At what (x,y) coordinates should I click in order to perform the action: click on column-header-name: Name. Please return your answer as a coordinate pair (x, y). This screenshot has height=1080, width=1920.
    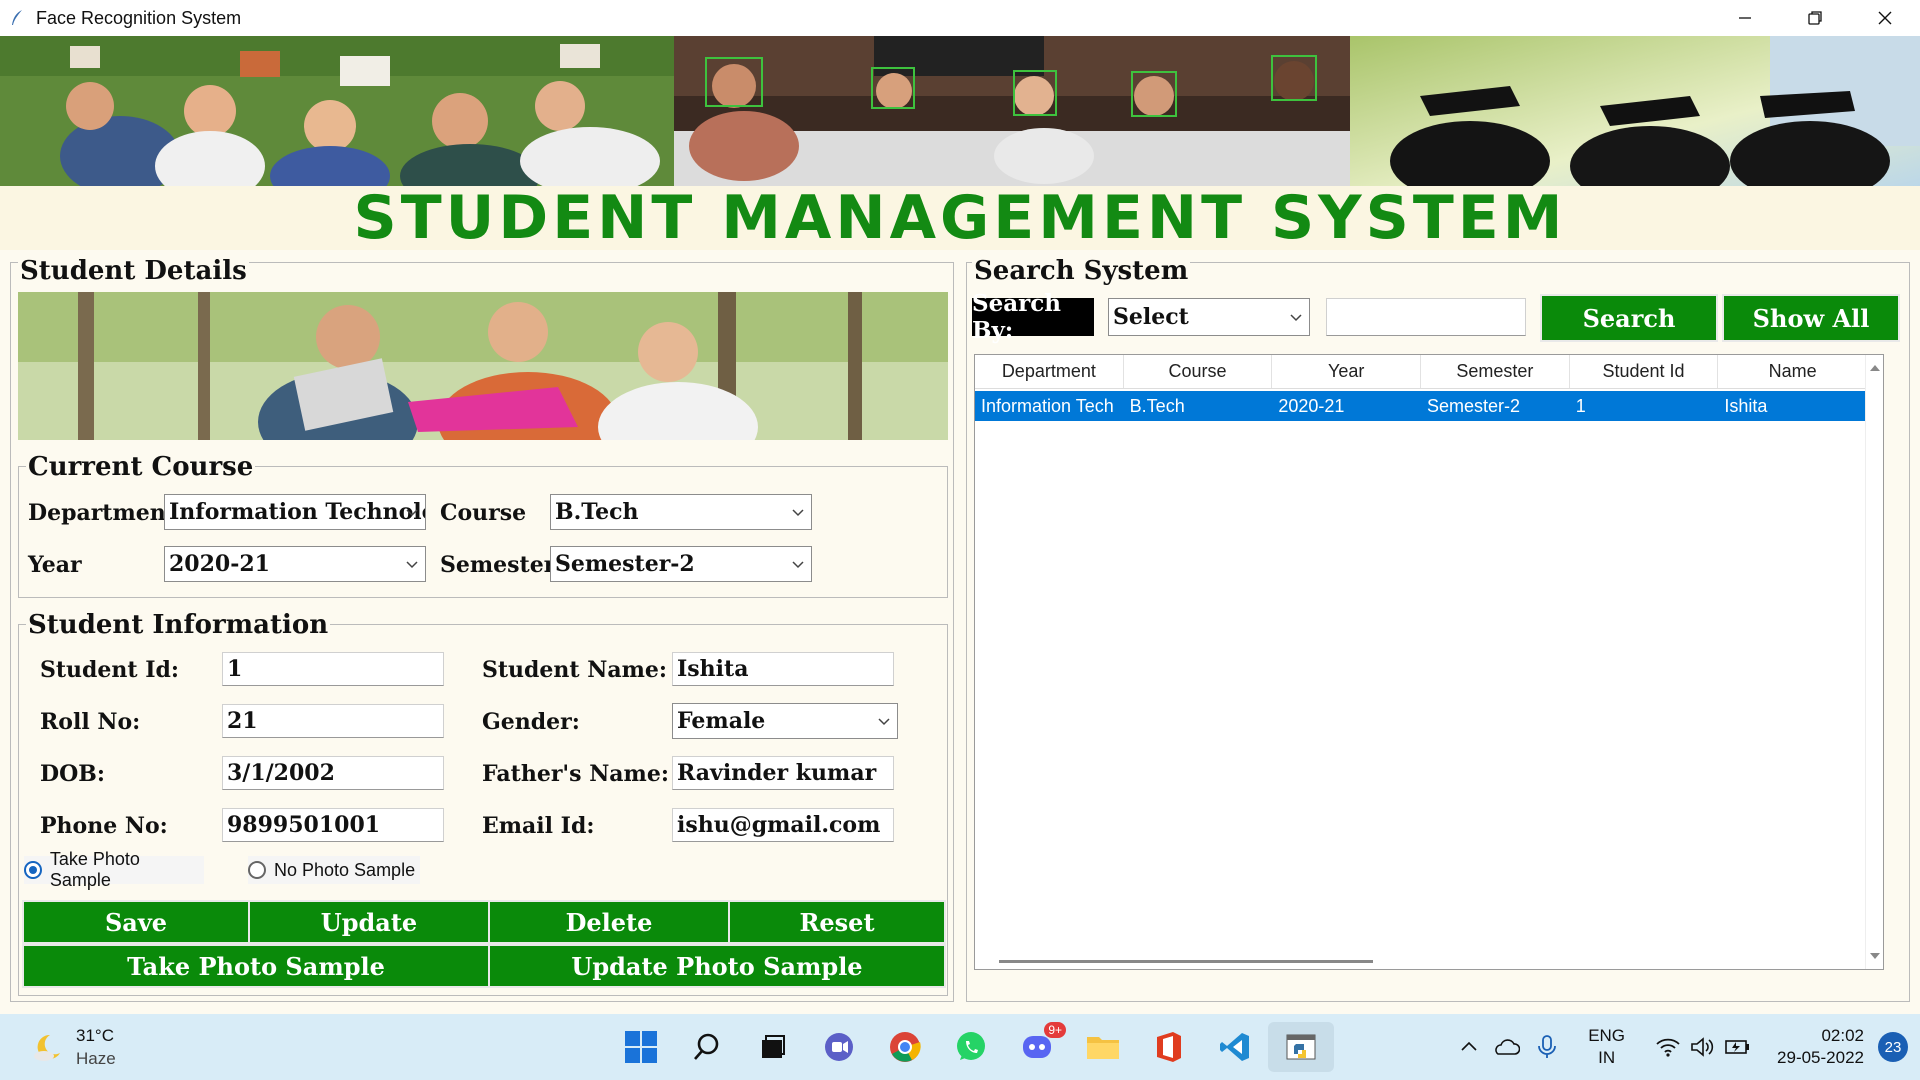
    Looking at the image, I should click on (1792, 371).